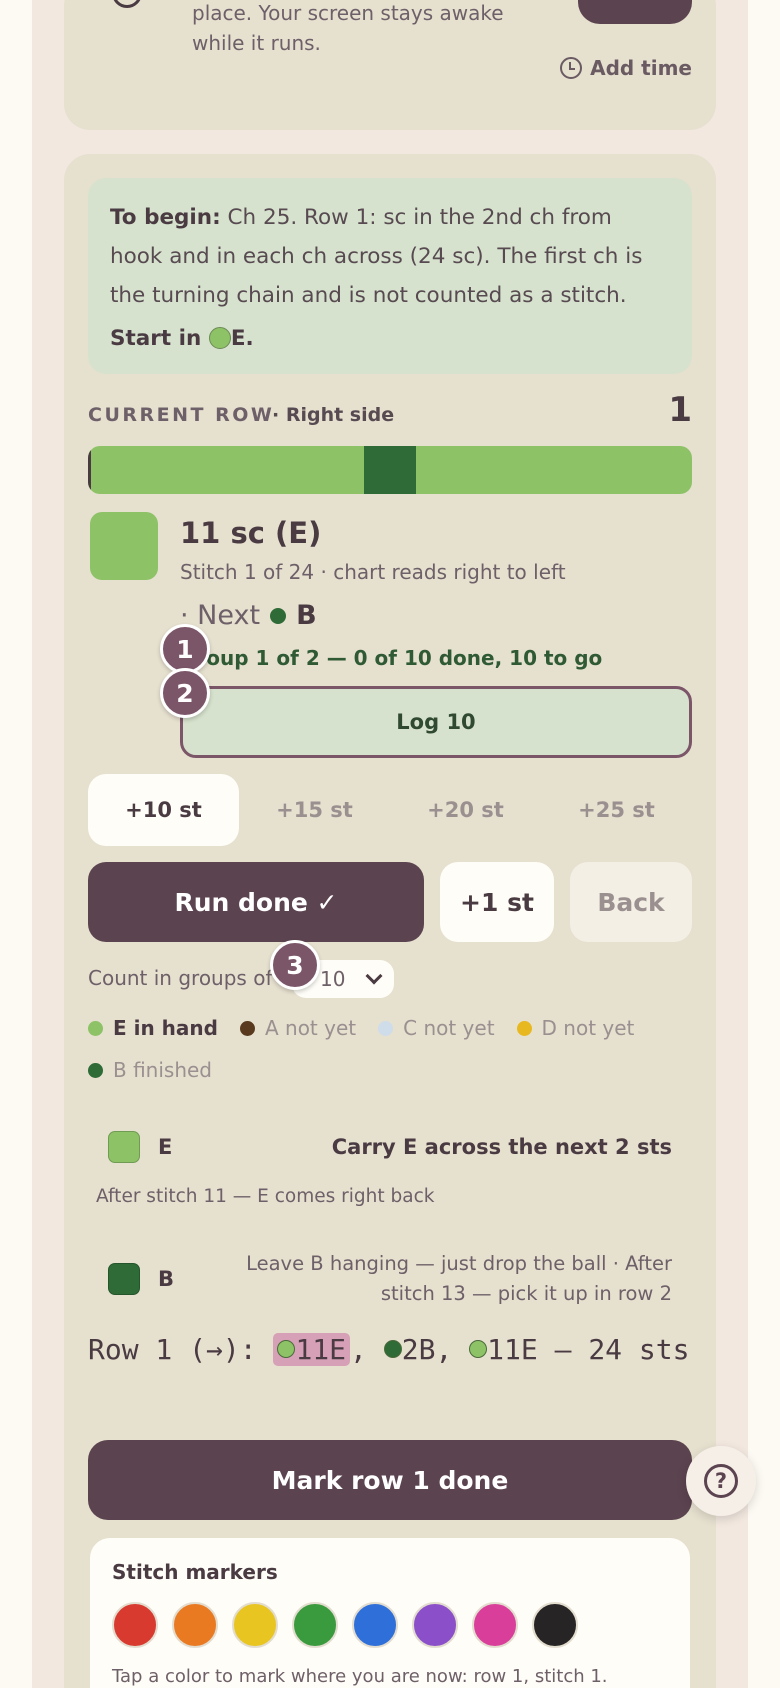  What do you see at coordinates (251, 533) in the screenshot?
I see `stitch-title: 11 sc (E)` at bounding box center [251, 533].